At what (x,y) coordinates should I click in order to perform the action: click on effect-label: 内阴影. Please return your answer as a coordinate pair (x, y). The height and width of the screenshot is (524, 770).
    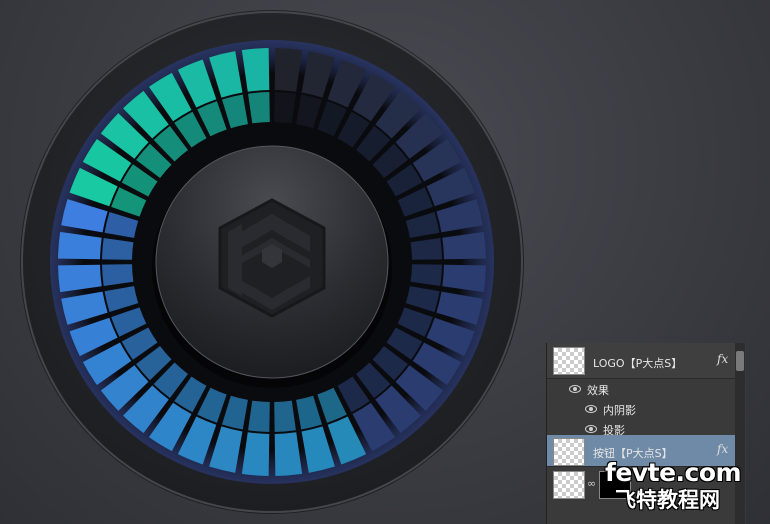
    Looking at the image, I should click on (619, 410).